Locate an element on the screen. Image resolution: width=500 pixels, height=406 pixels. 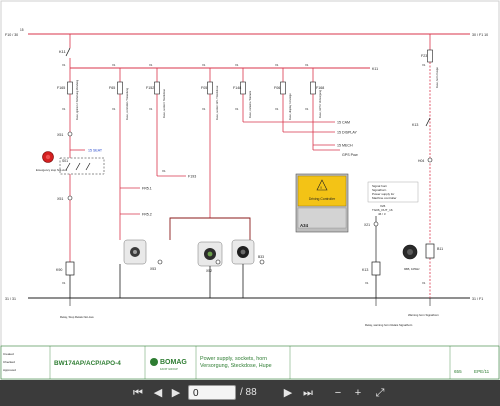
controller-a34: ! Driving Controller A34 is located at coordinates (322, 203).